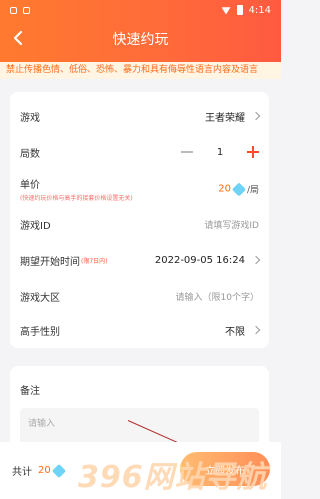 The height and width of the screenshot is (499, 320). Describe the element at coordinates (239, 10) in the screenshot. I see `battery-icon` at that location.